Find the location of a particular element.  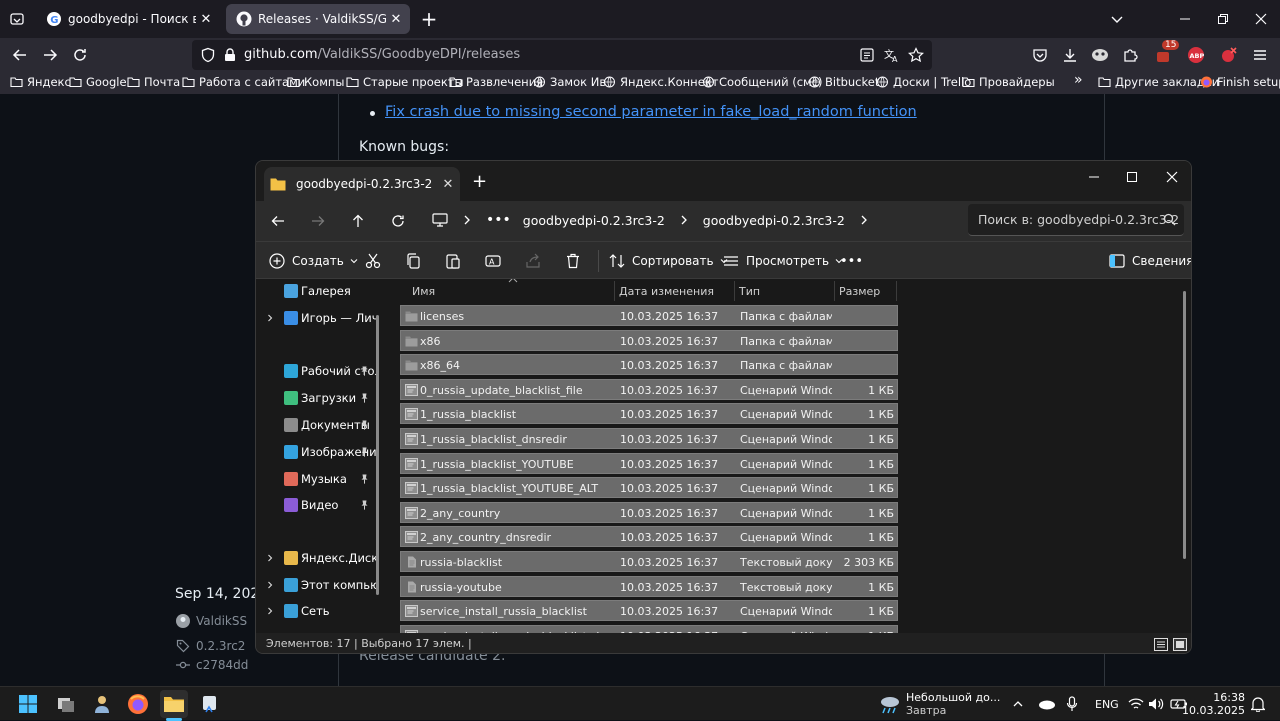

delete-button is located at coordinates (576, 261).